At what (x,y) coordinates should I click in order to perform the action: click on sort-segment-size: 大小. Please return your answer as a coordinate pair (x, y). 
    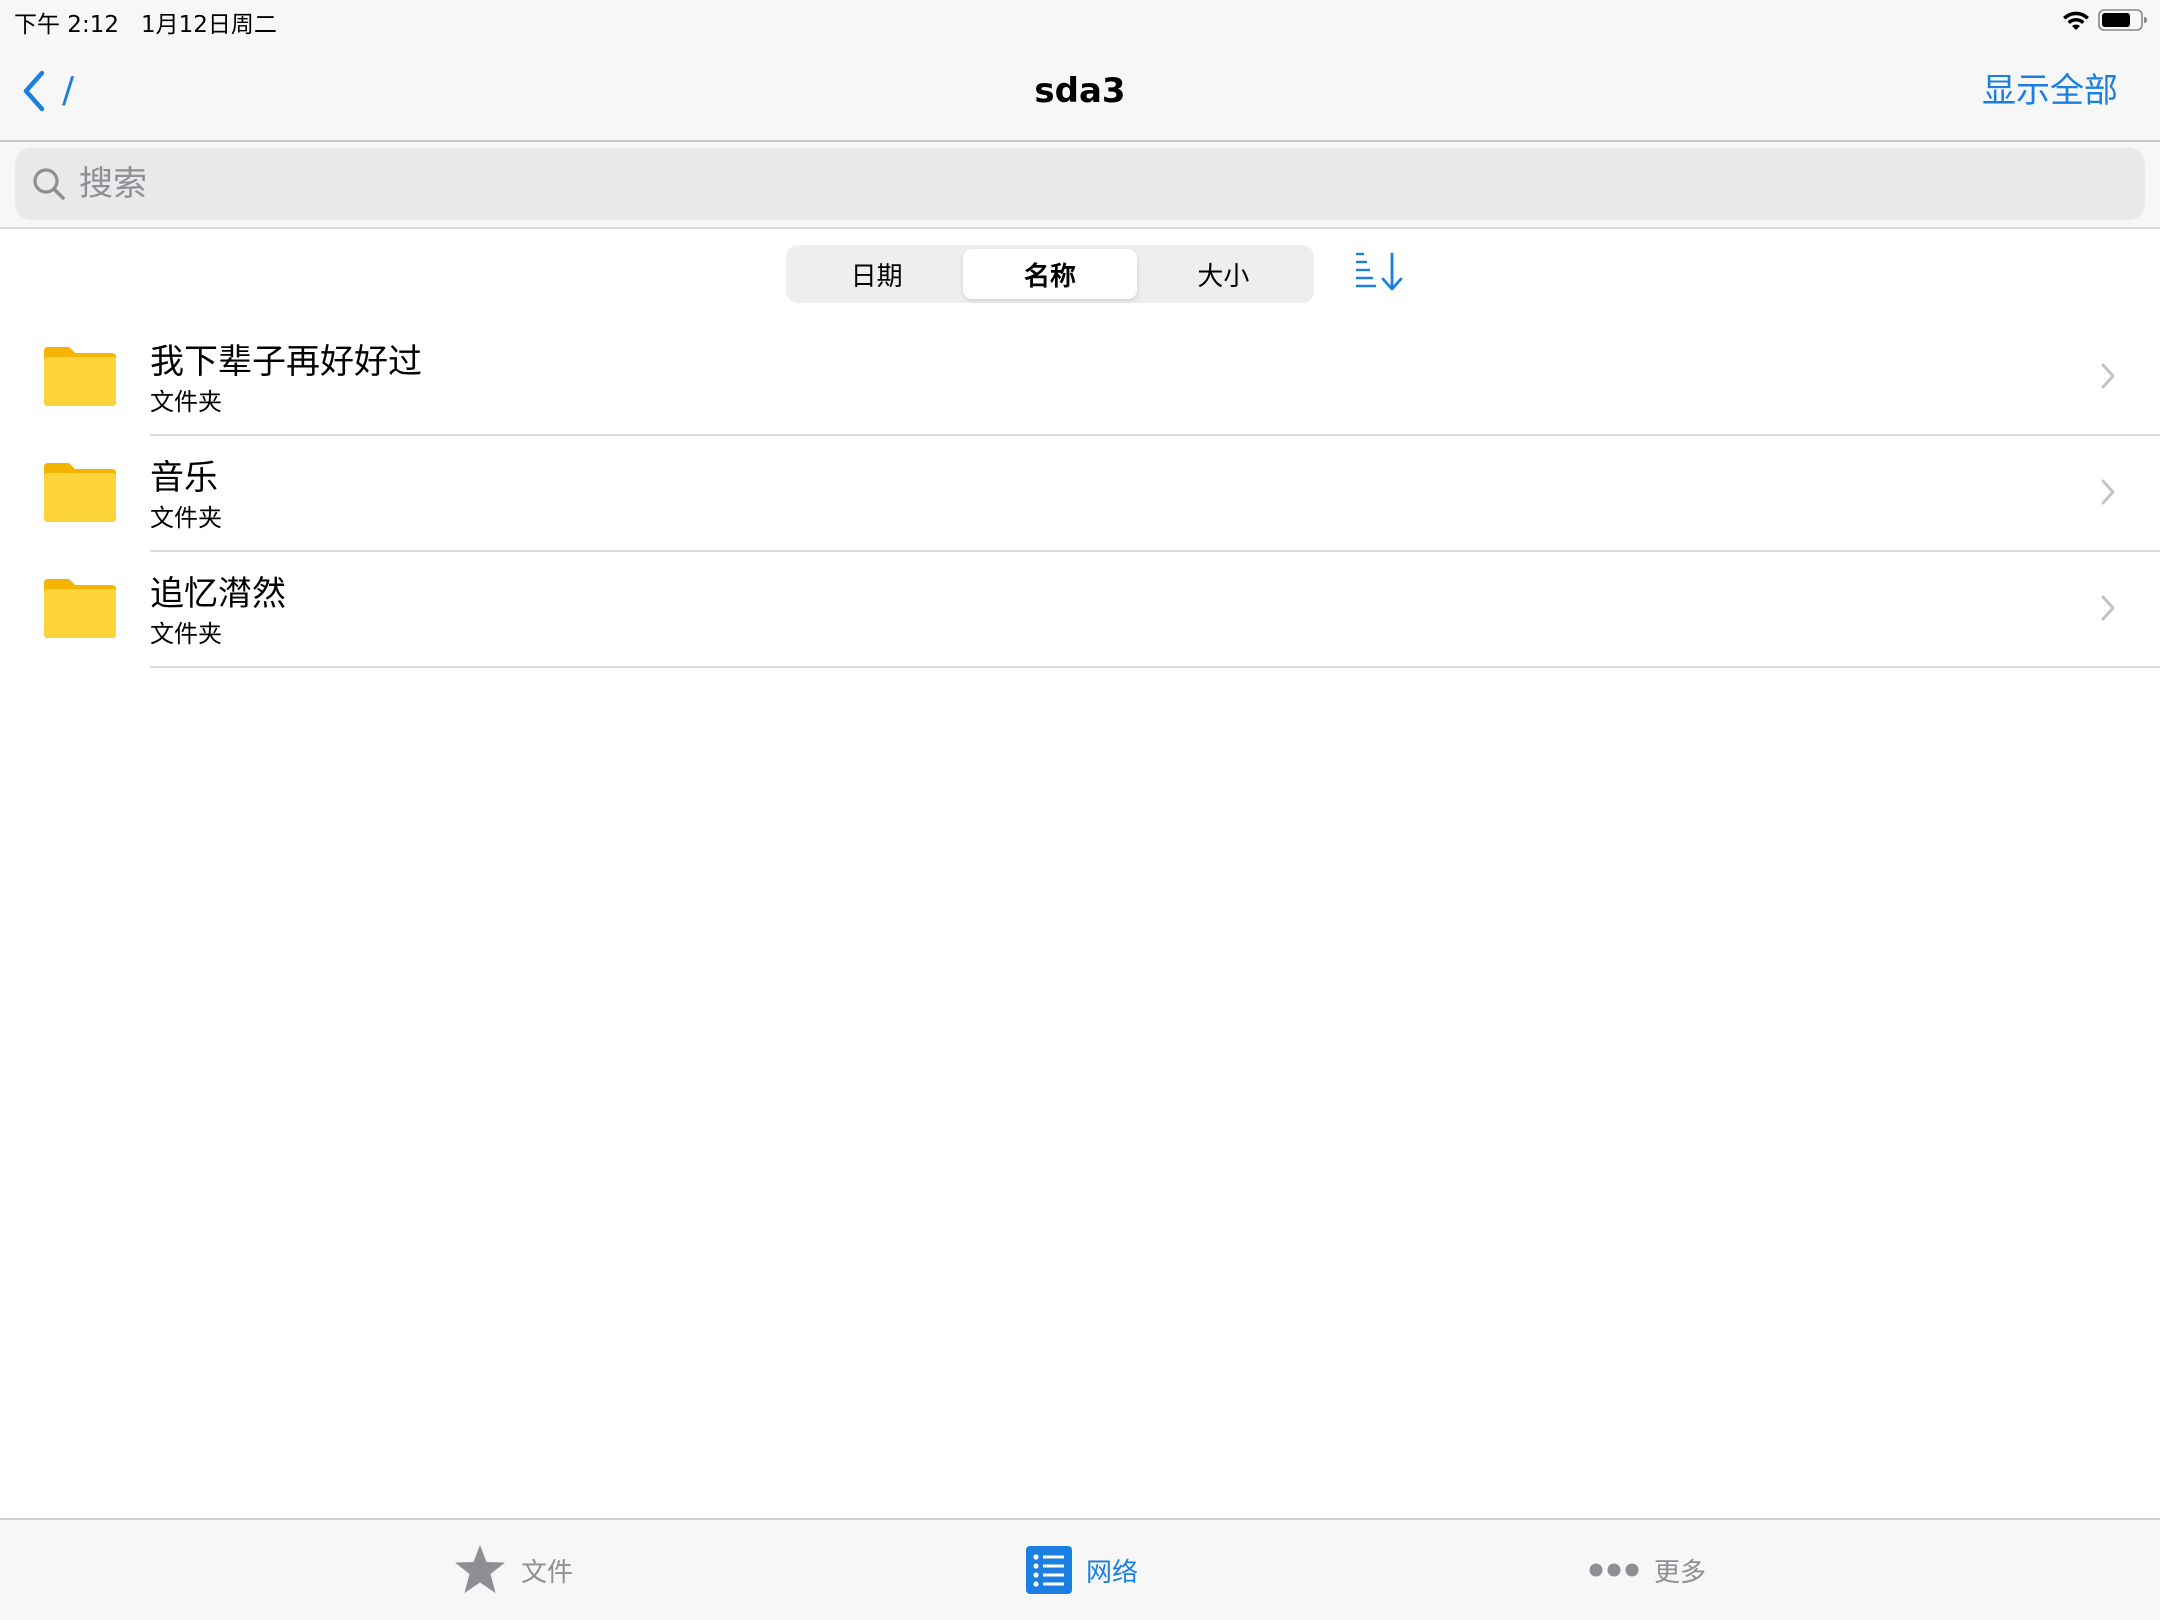
    Looking at the image, I should click on (1223, 274).